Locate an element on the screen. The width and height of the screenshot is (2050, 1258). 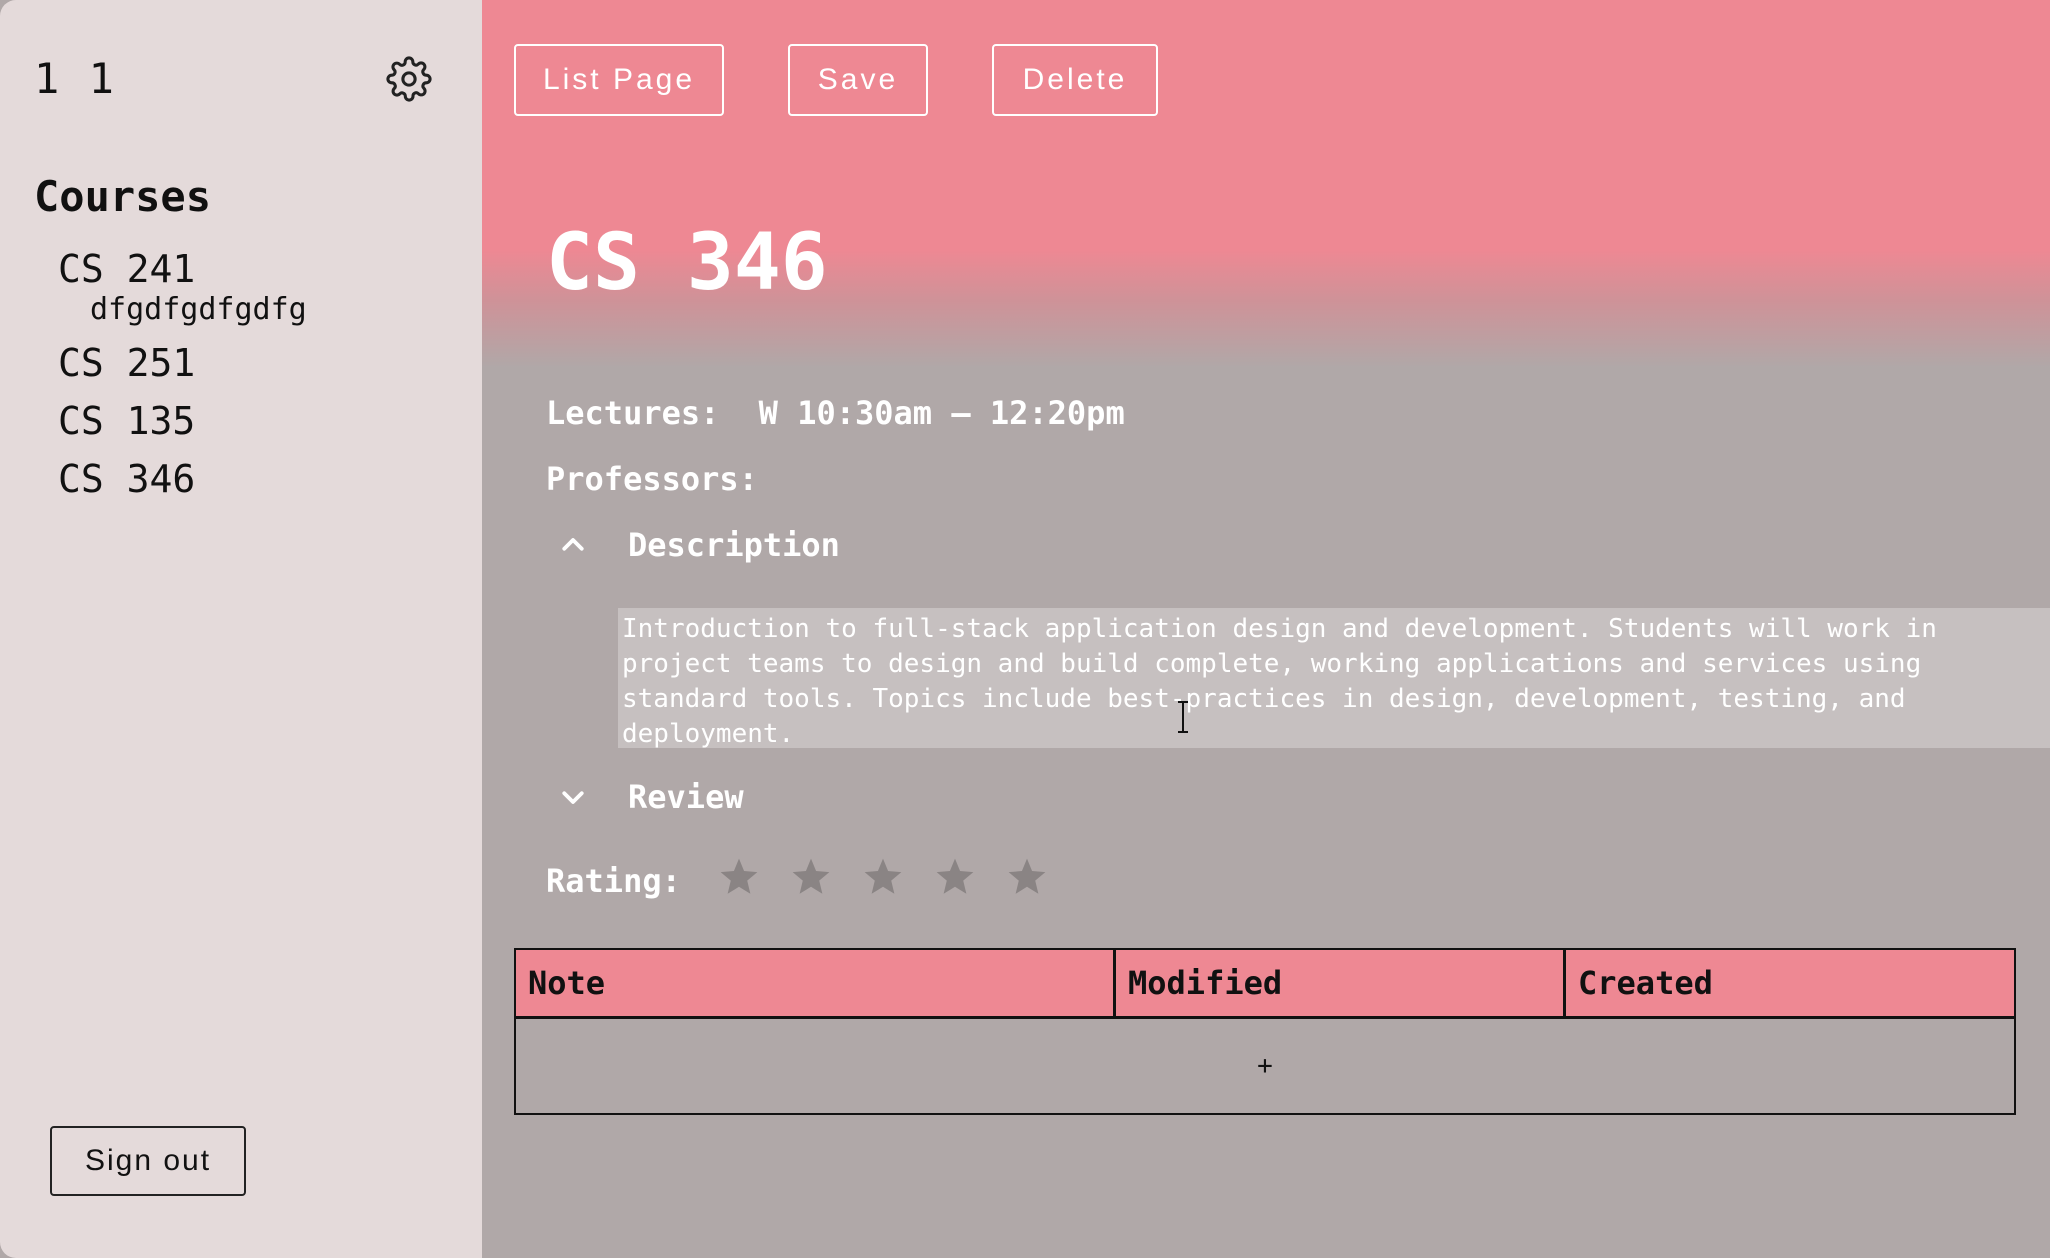
sign-out-button: Sign out is located at coordinates (148, 1161).